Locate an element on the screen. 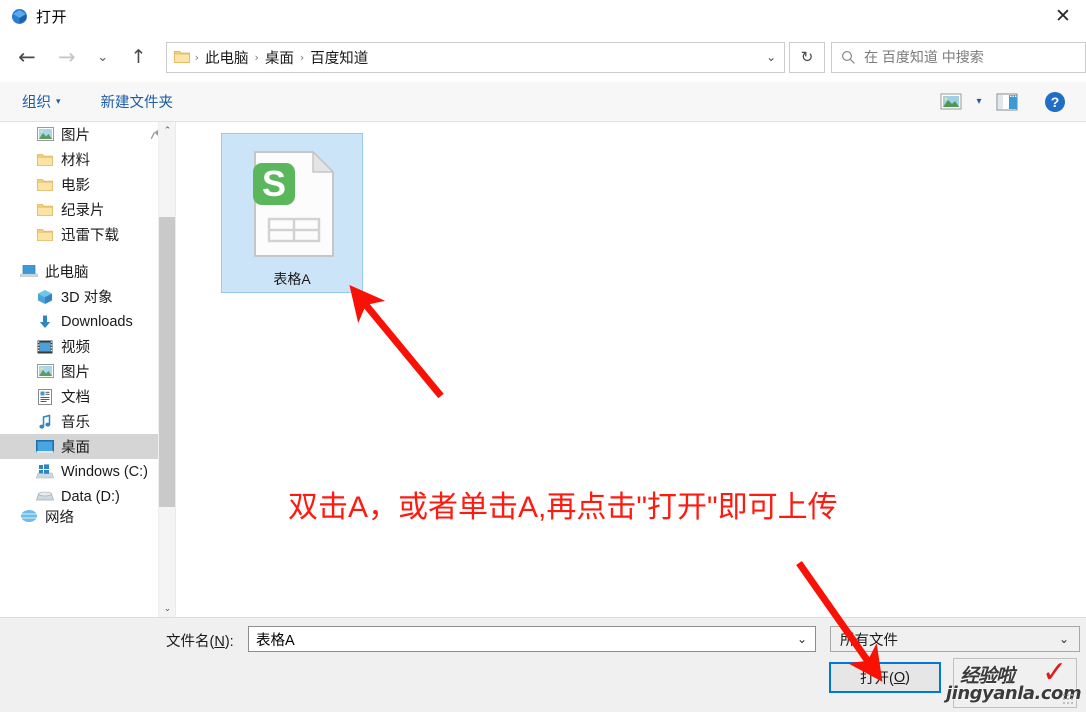  sidebar-item-pictures: 图片 is located at coordinates (87, 371).